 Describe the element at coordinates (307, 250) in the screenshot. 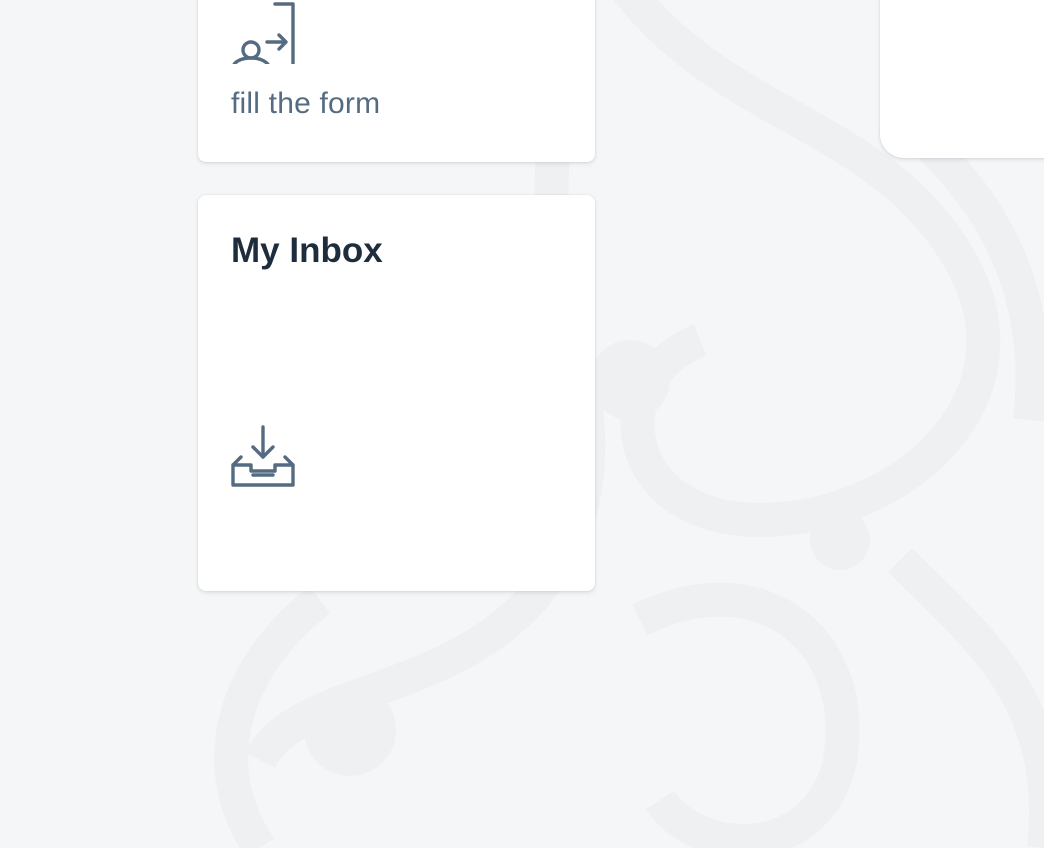

I see `tile-title: My Inbox` at that location.